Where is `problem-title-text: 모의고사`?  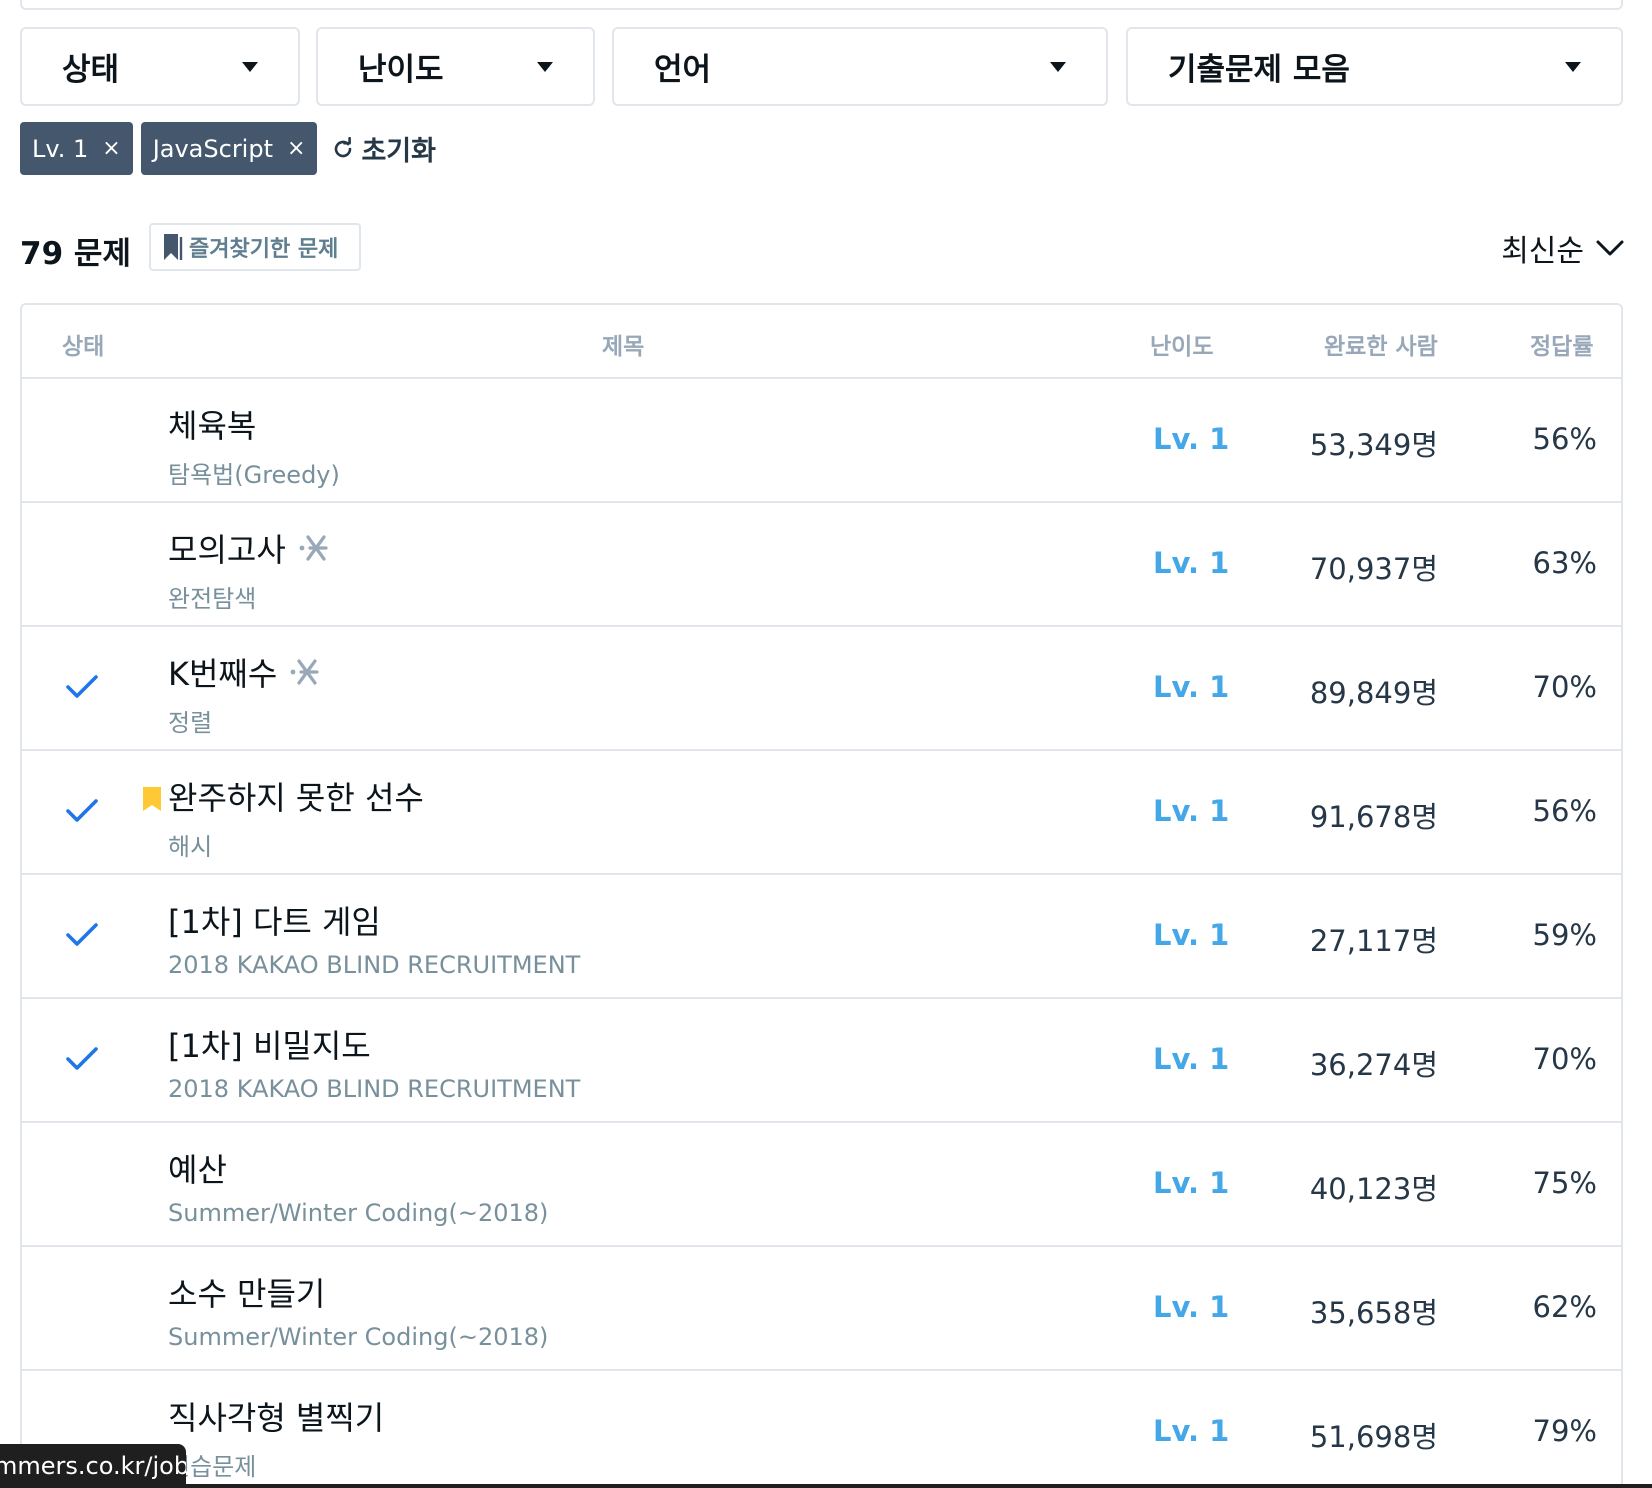 problem-title-text: 모의고사 is located at coordinates (227, 548).